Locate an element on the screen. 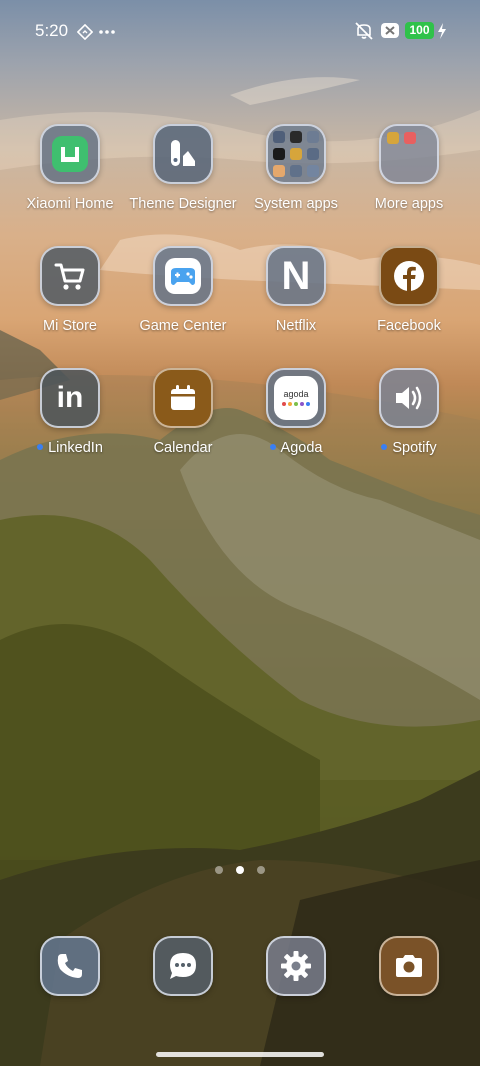  clock: 5:20 is located at coordinates (52, 30).